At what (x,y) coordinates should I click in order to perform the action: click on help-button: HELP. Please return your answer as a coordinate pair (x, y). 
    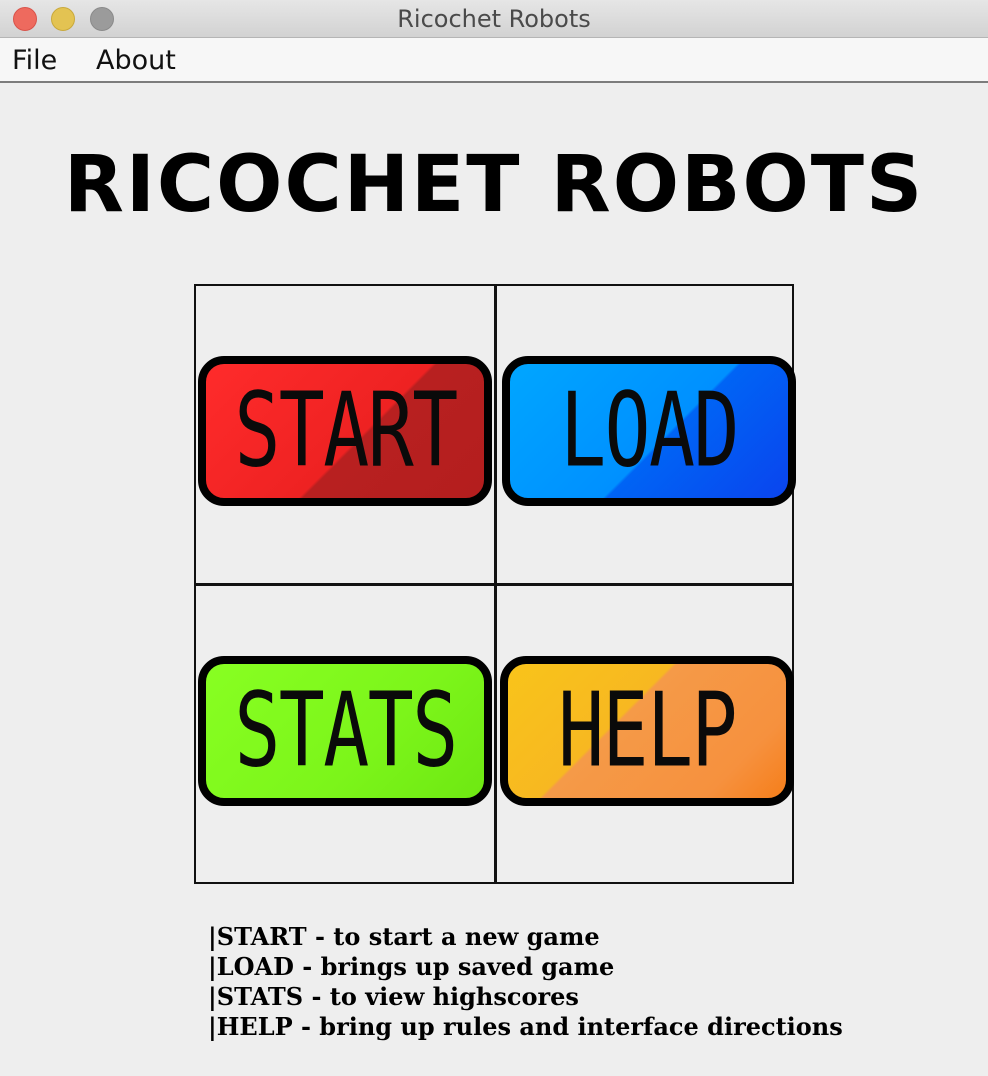
    Looking at the image, I should click on (647, 731).